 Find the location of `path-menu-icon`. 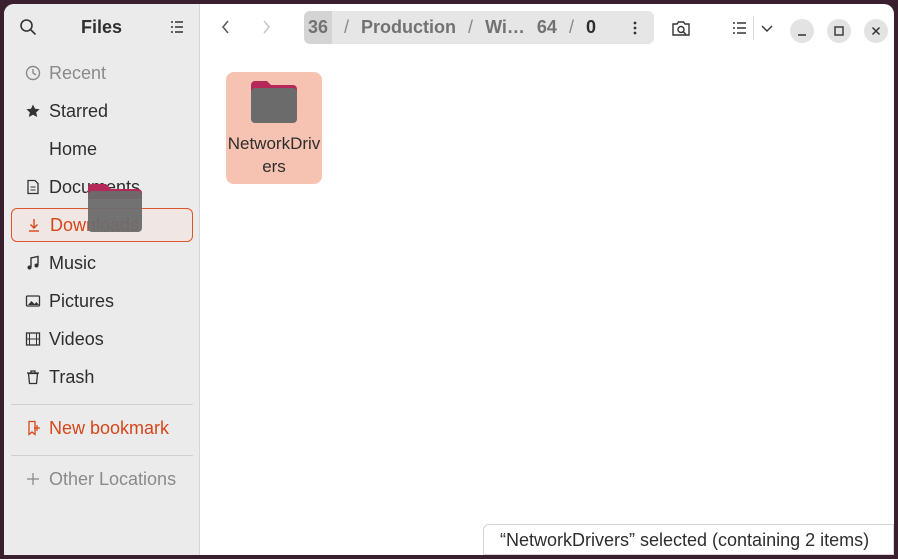

path-menu-icon is located at coordinates (635, 28).